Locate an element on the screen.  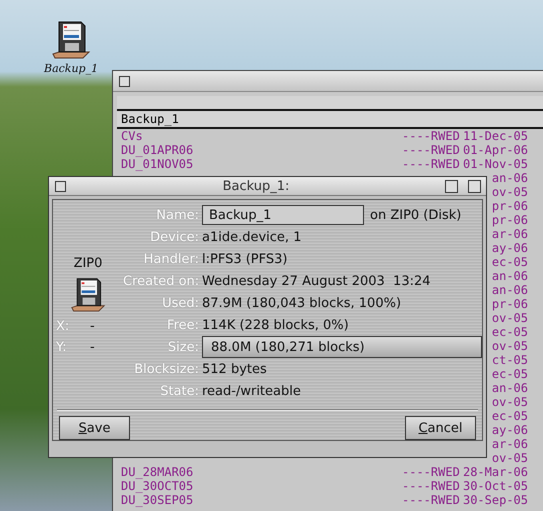
file-name: DU_01APR06 is located at coordinates (261, 150).